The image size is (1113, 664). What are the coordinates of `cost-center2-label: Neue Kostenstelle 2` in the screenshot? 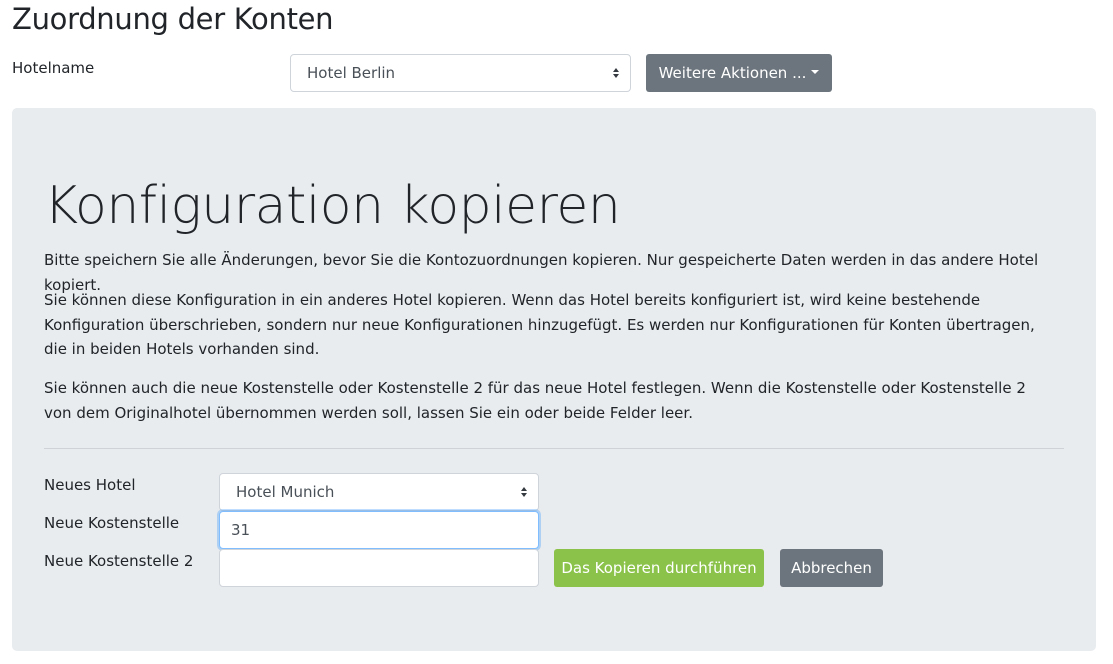 It's located at (119, 561).